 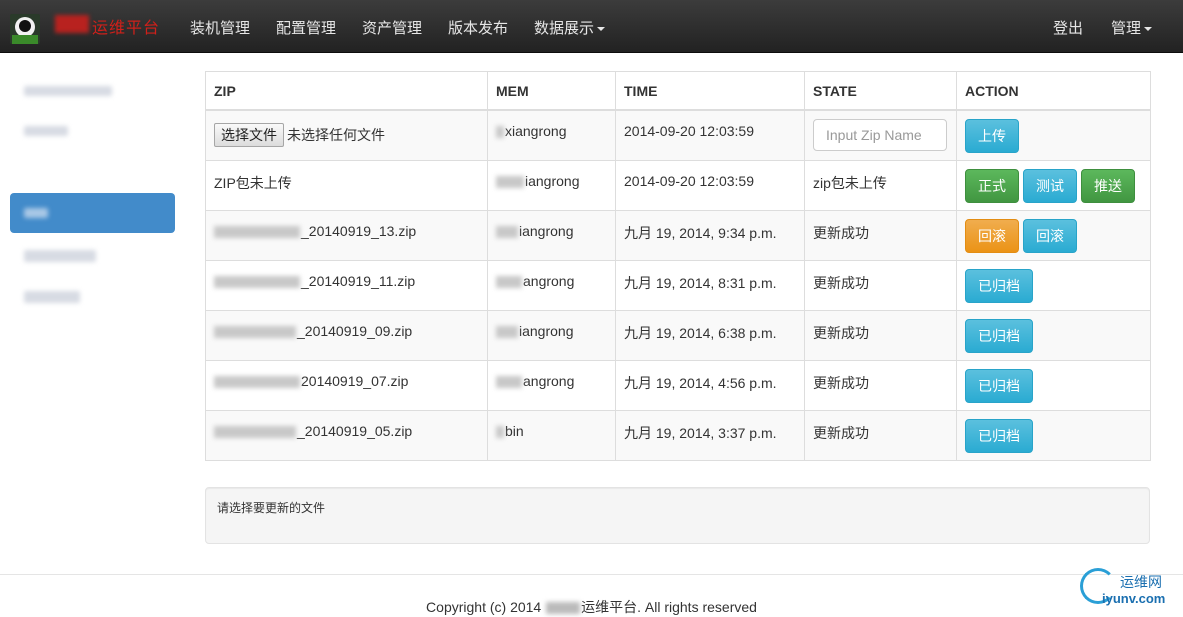 I want to click on column-header-mem: MEM, so click(x=551, y=91).